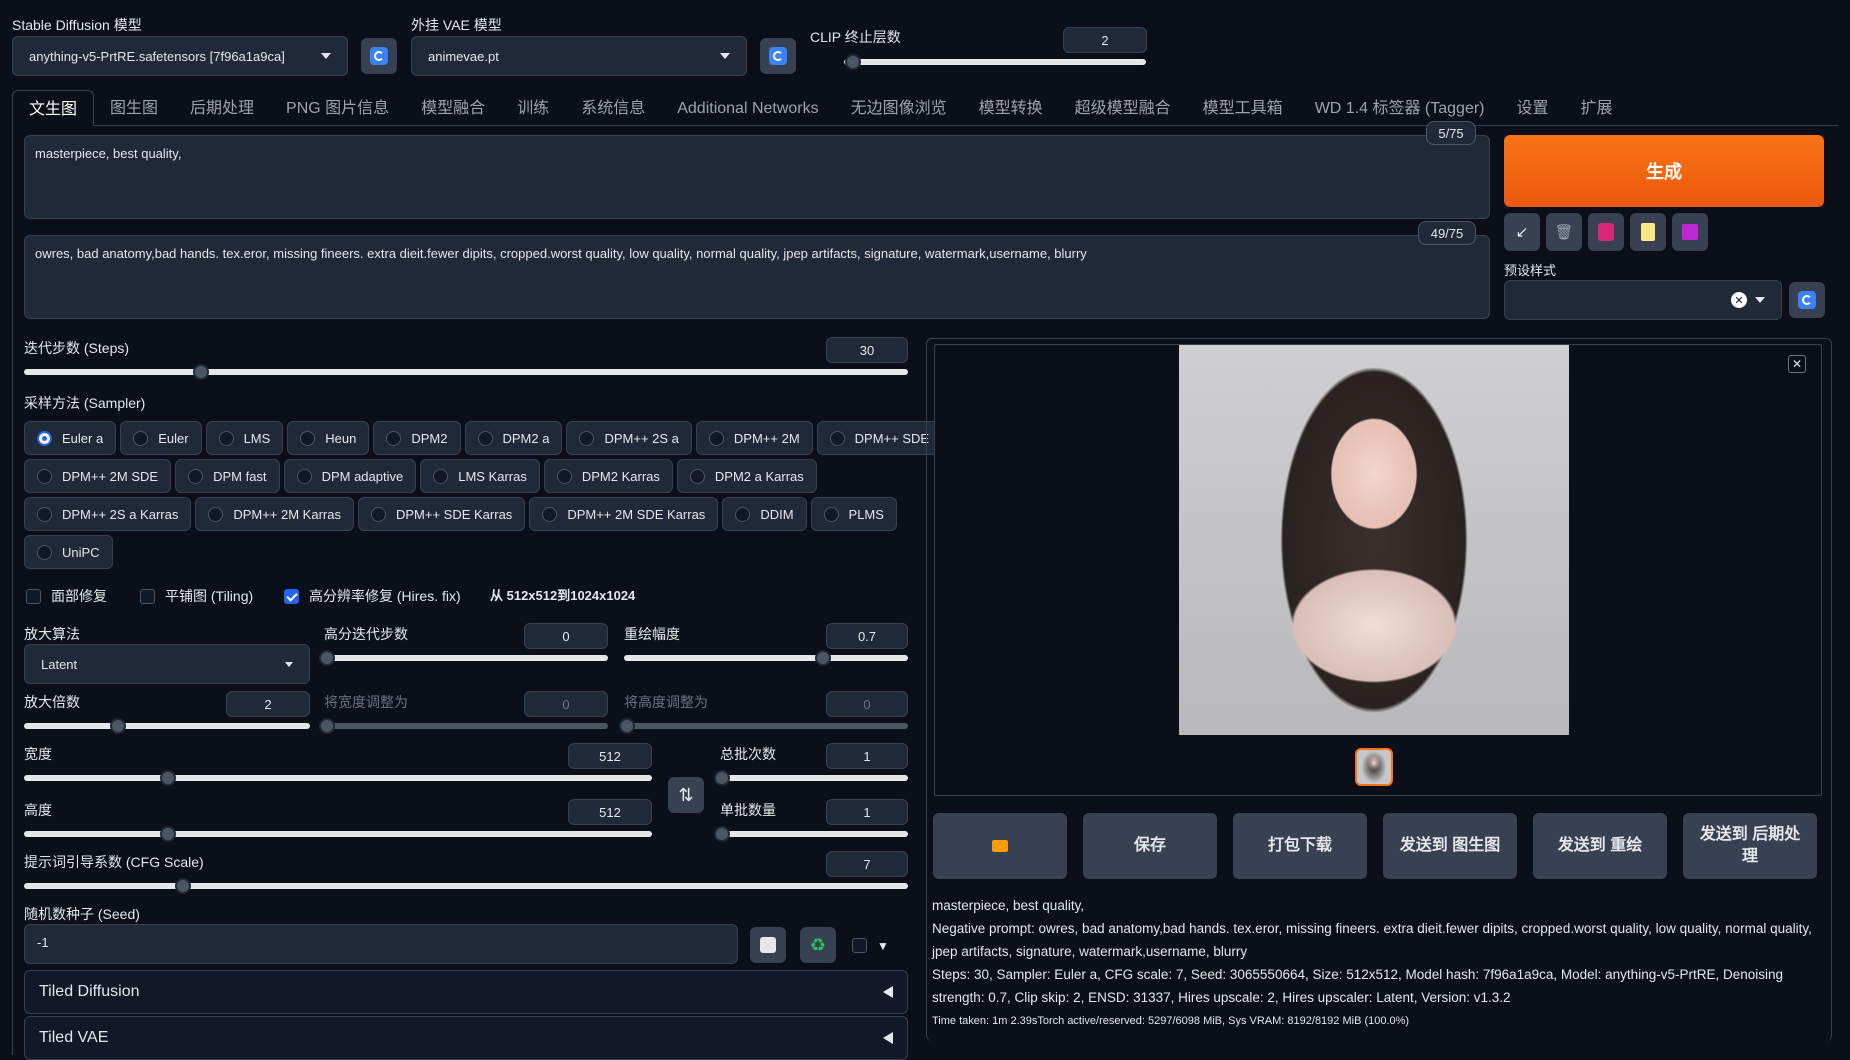 The height and width of the screenshot is (1060, 1850). I want to click on positive-prompt-input: masterpiece, best quality,, so click(757, 177).